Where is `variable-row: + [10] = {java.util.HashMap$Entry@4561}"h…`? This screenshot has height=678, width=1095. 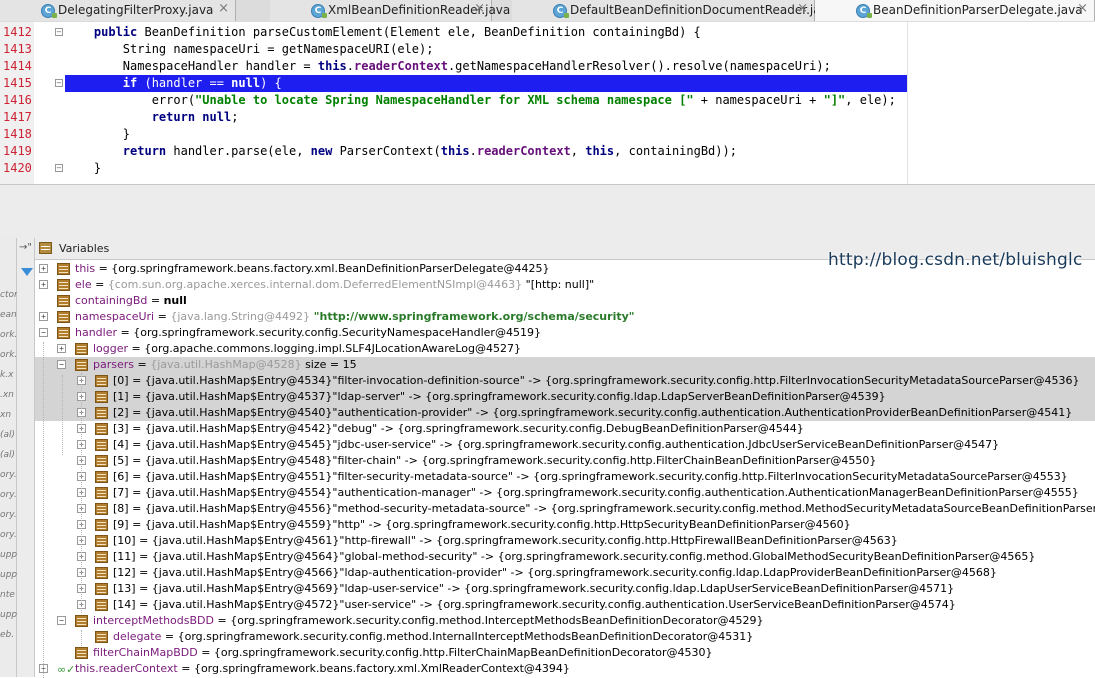 variable-row: + [10] = {java.util.HashMap$Entry@4561}"h… is located at coordinates (565, 541).